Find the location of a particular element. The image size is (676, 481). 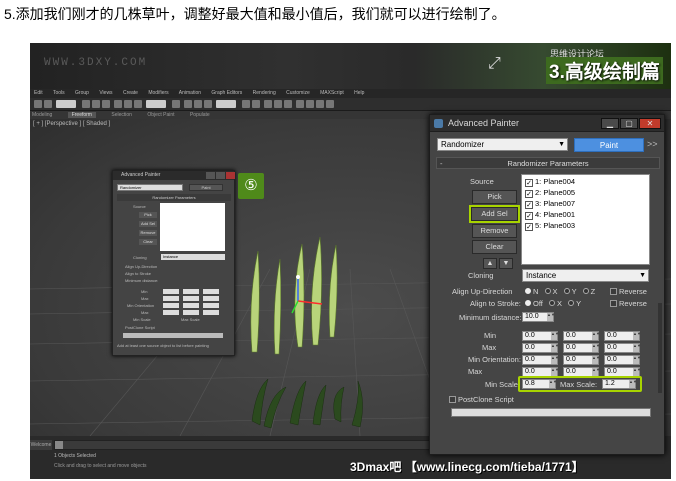

angle-snap-icon is located at coordinates (198, 104).